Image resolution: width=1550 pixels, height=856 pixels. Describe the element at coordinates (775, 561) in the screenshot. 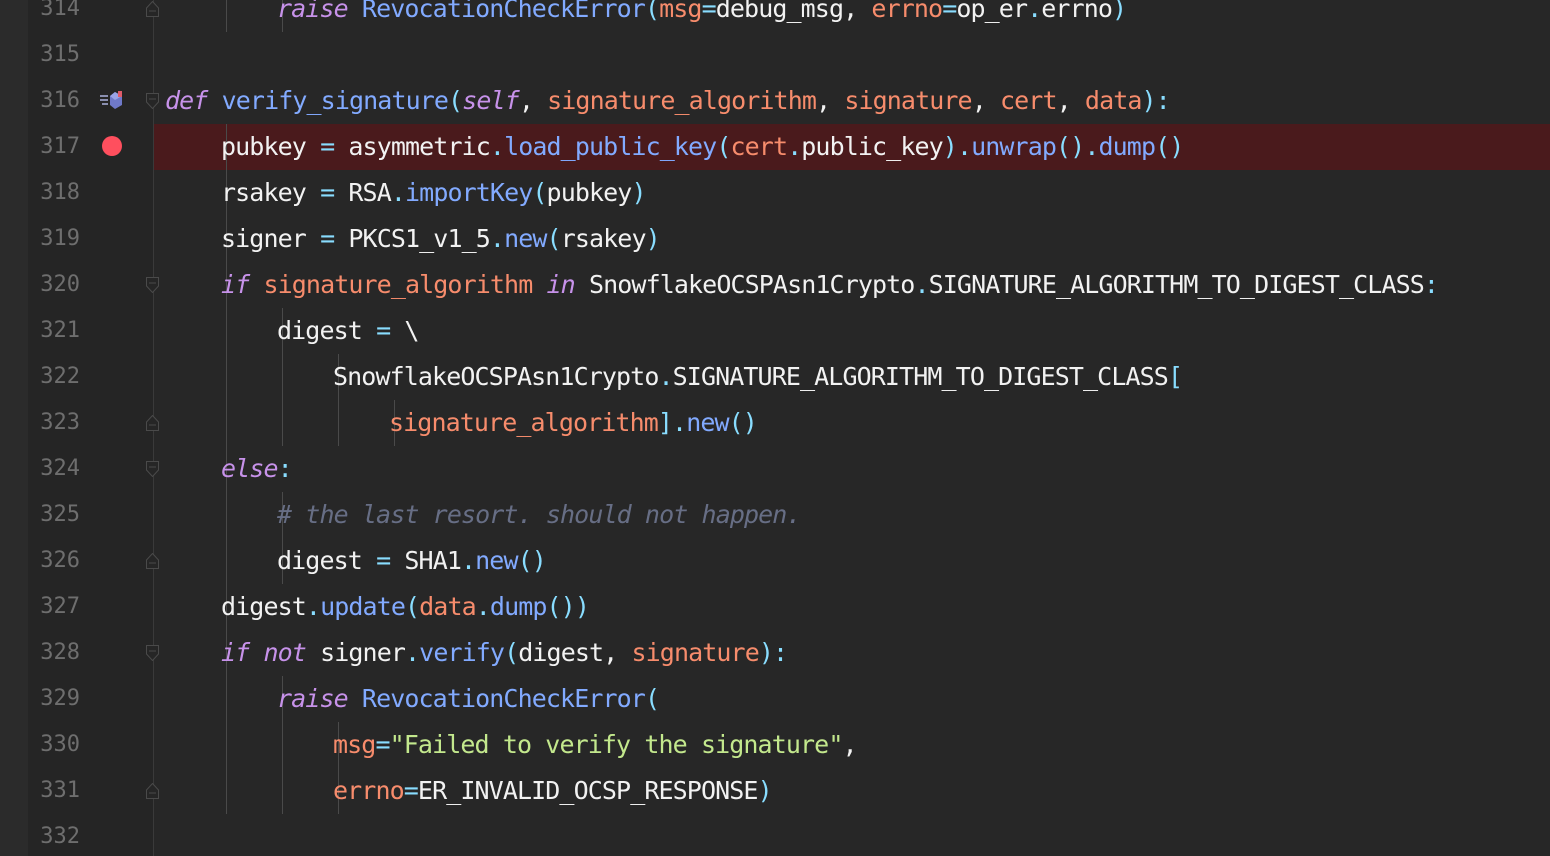

I see `code-line: 326 digest = SHA1.new()` at that location.